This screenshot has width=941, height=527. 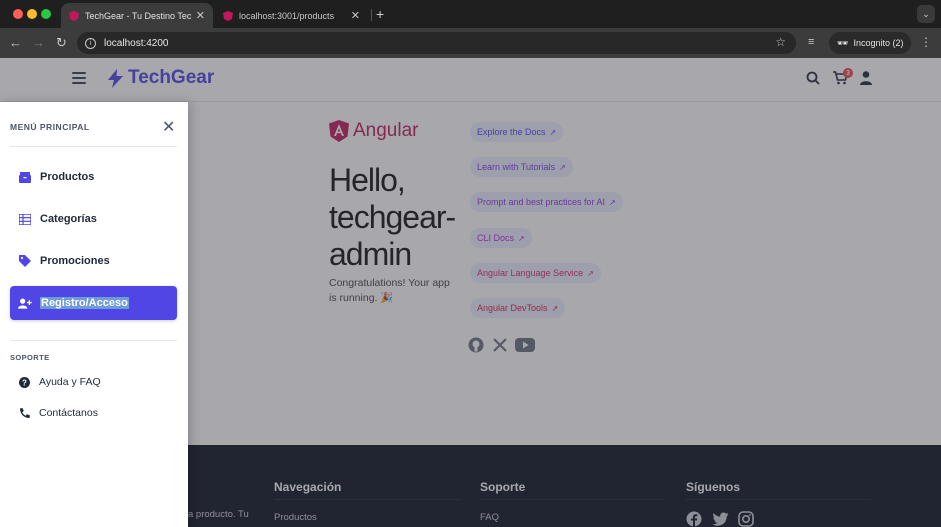 I want to click on tab-title: TechGear - Tu Destino Tecnológico, so click(x=138, y=15).